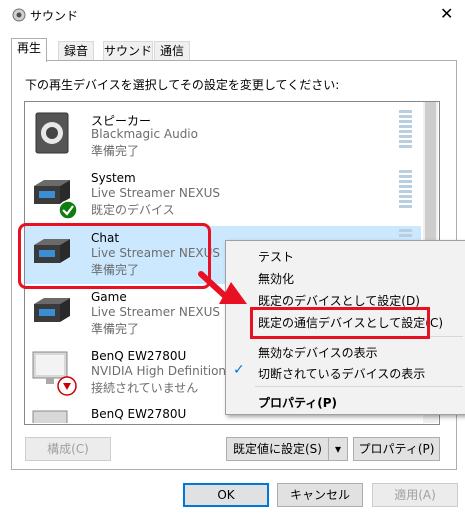  Describe the element at coordinates (415, 495) in the screenshot. I see `apply-button: 適用(A)` at that location.